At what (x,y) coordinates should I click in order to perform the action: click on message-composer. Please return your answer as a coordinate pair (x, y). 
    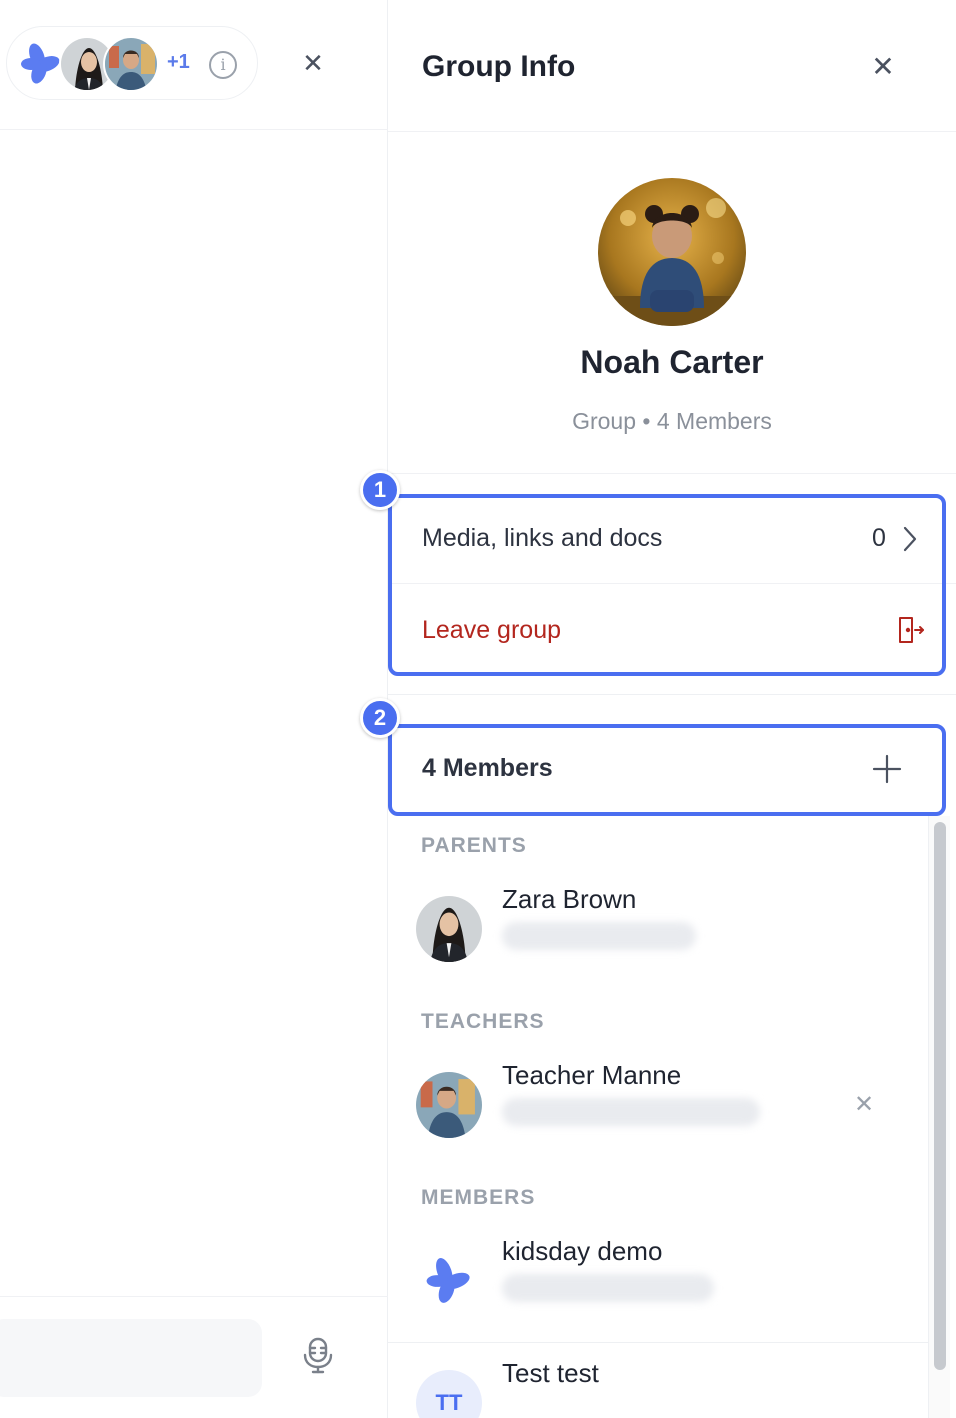
    Looking at the image, I should click on (194, 1357).